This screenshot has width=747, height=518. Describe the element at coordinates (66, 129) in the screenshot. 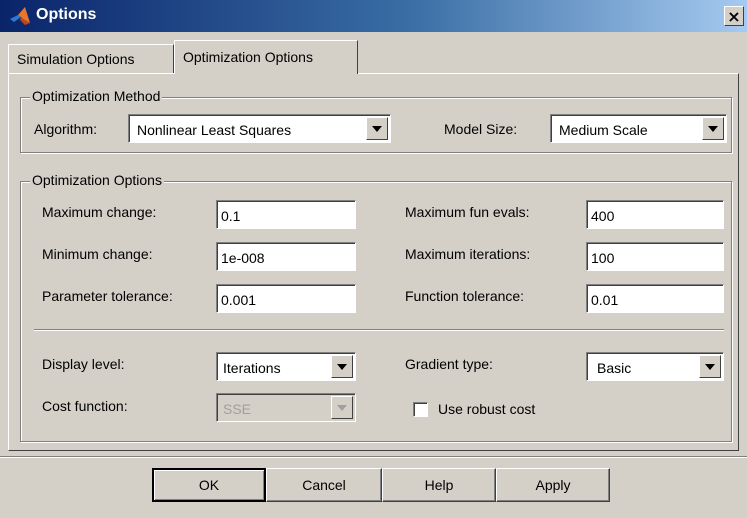

I see `algorithm-label: Algorithm:` at that location.